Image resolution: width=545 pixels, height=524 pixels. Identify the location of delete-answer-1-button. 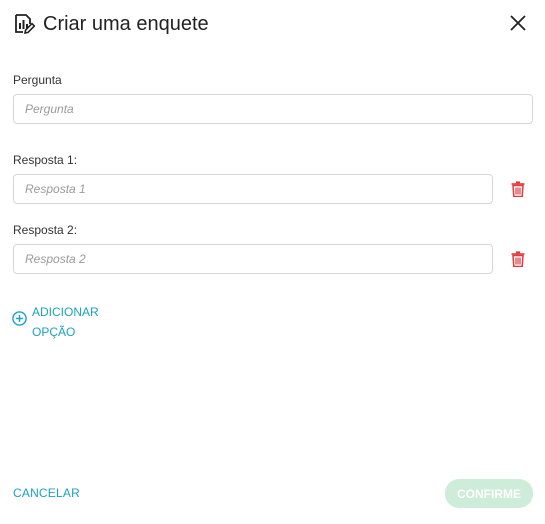
(518, 189).